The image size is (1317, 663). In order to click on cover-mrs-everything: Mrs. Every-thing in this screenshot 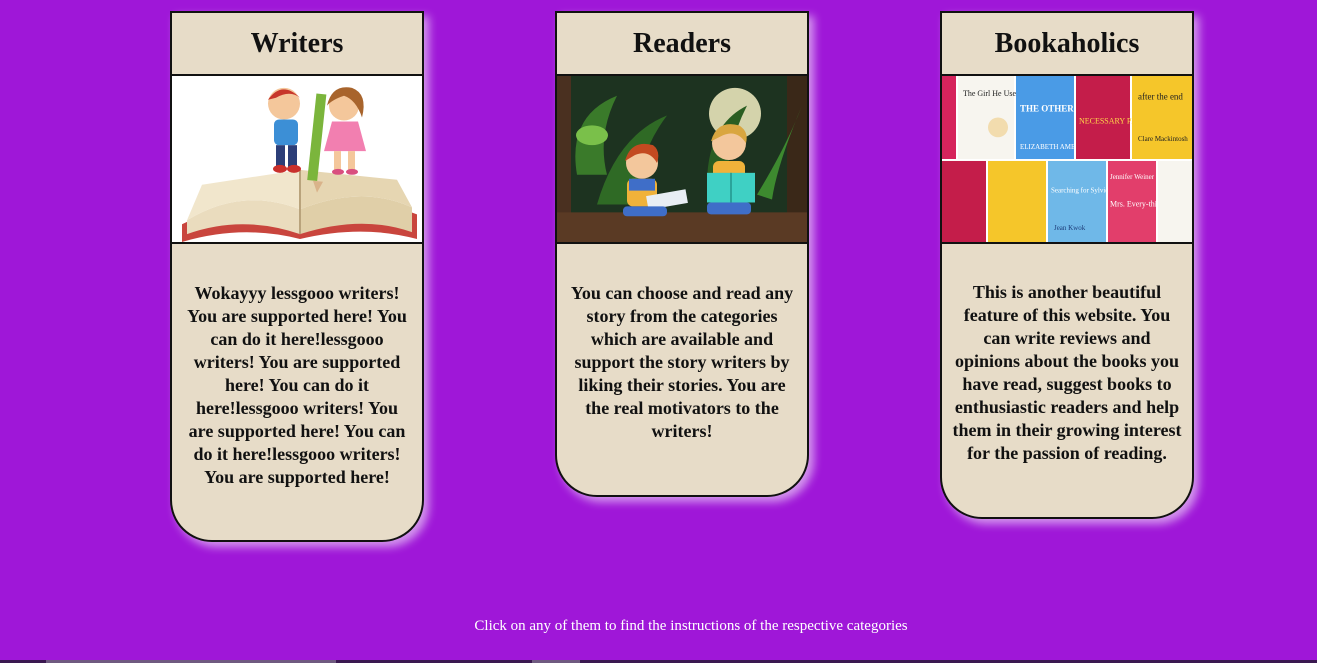, I will do `click(1137, 203)`.